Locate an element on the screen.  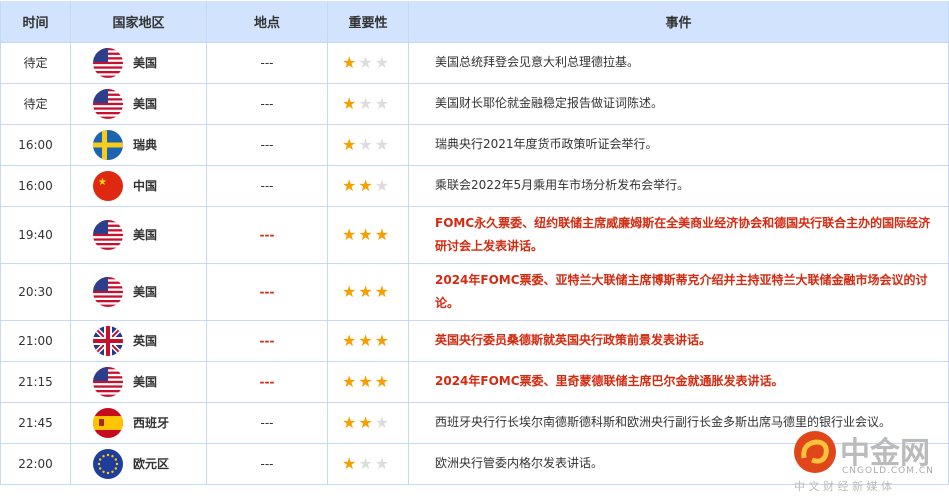
country-name: 瑞典 is located at coordinates (145, 145).